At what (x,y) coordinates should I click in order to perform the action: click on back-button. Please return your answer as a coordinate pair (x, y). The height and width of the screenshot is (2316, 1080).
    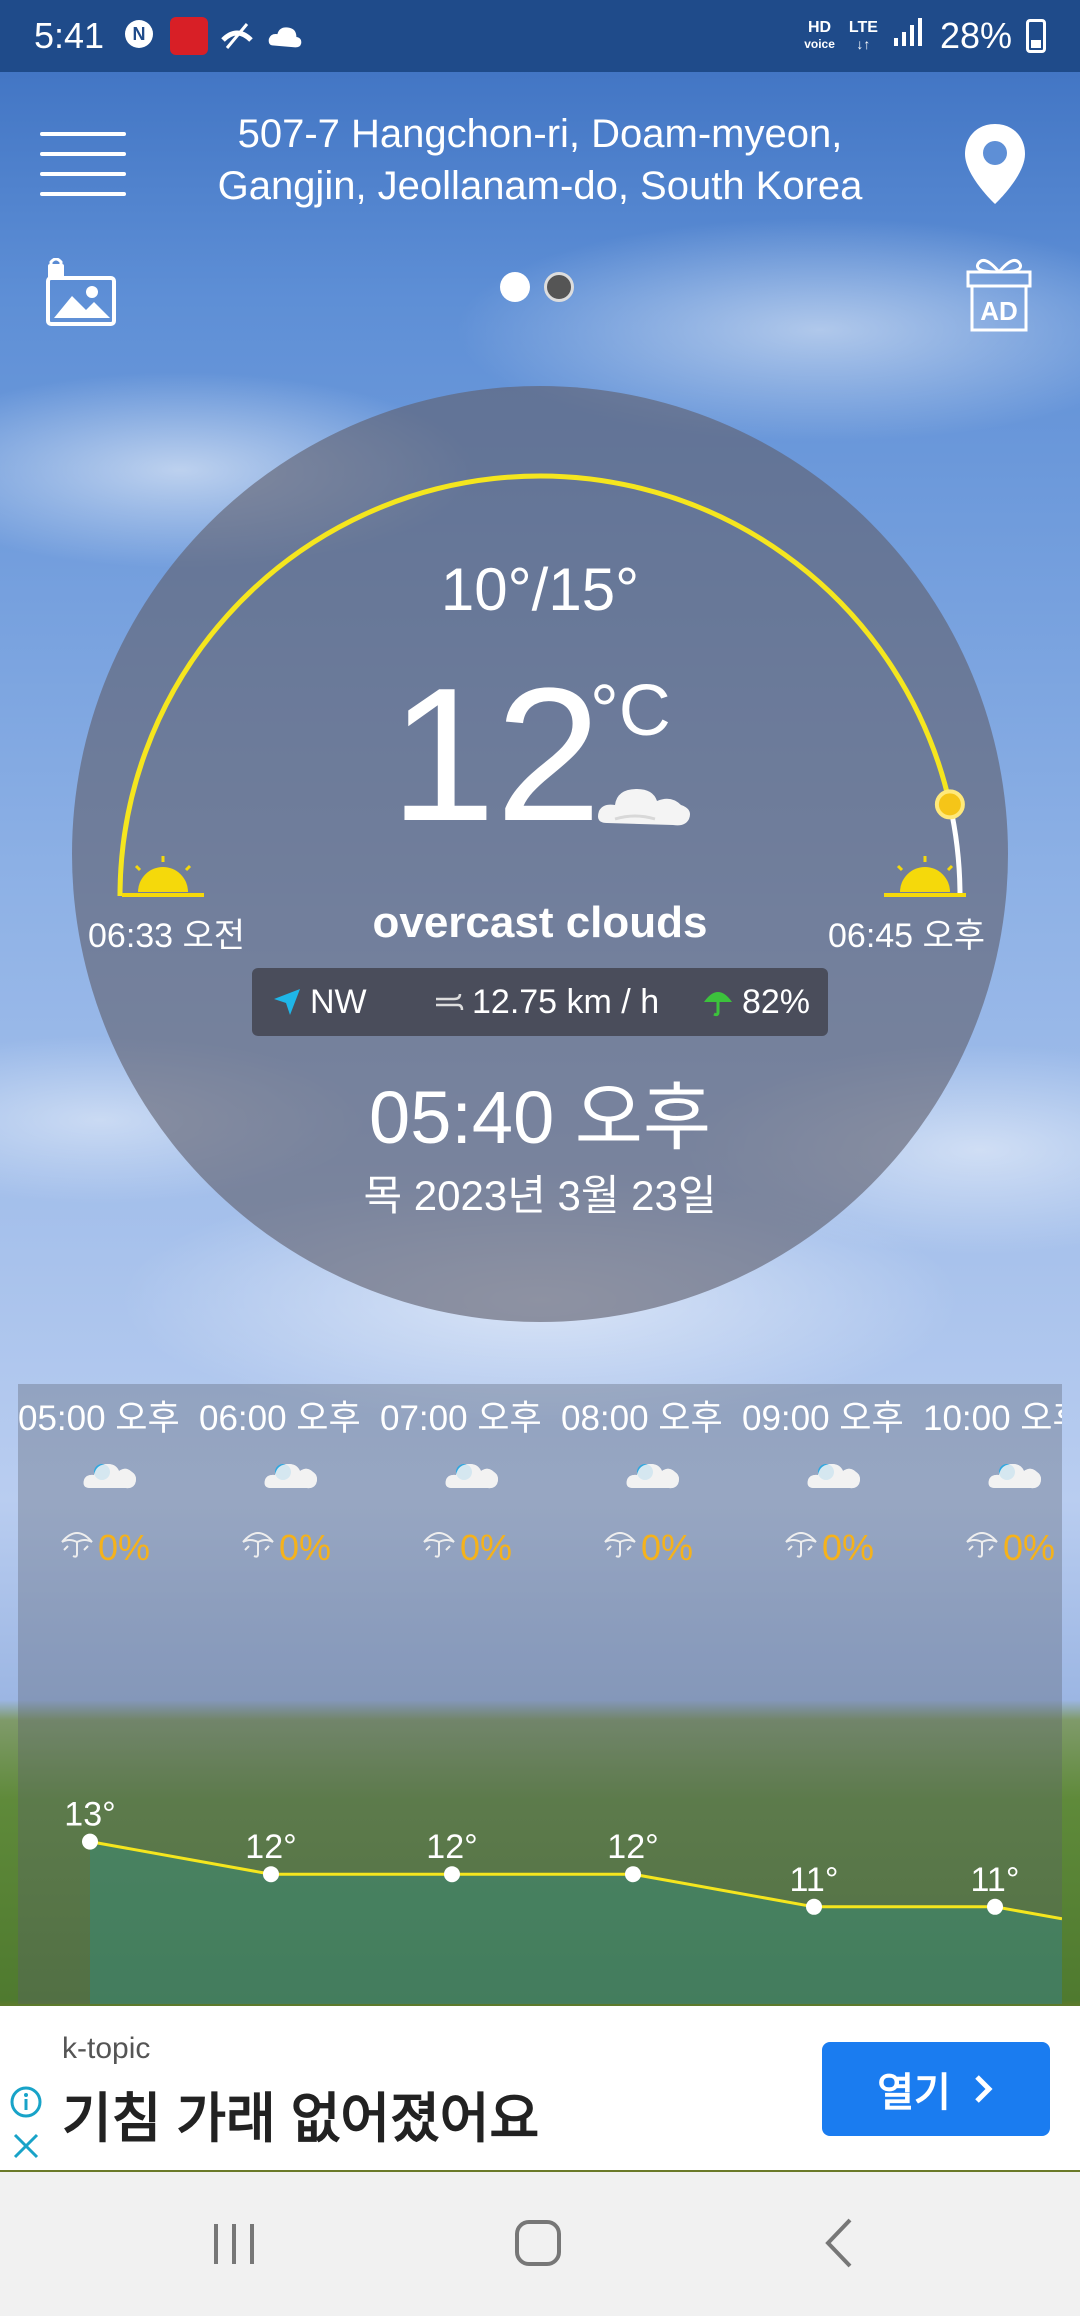
    Looking at the image, I should click on (841, 2243).